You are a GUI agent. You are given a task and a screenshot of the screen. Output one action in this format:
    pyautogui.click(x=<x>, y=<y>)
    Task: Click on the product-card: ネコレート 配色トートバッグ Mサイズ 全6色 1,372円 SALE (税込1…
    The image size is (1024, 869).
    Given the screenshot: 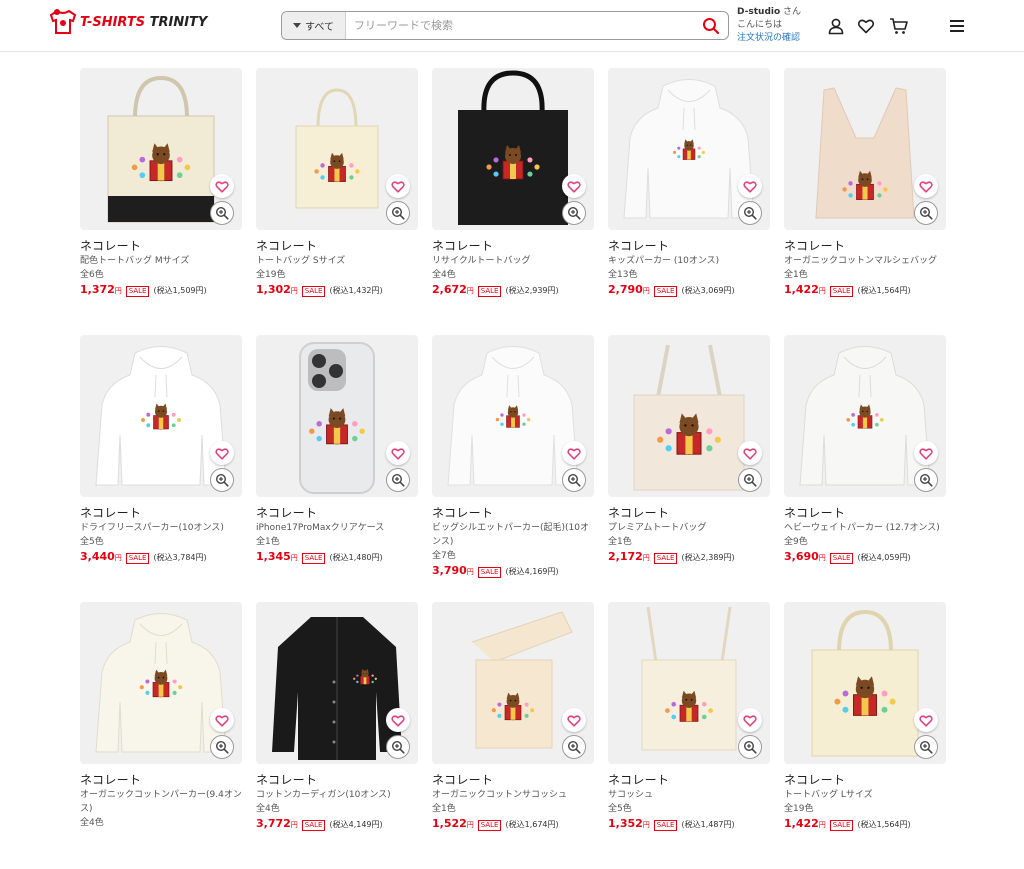 What is the action you would take?
    pyautogui.click(x=161, y=201)
    